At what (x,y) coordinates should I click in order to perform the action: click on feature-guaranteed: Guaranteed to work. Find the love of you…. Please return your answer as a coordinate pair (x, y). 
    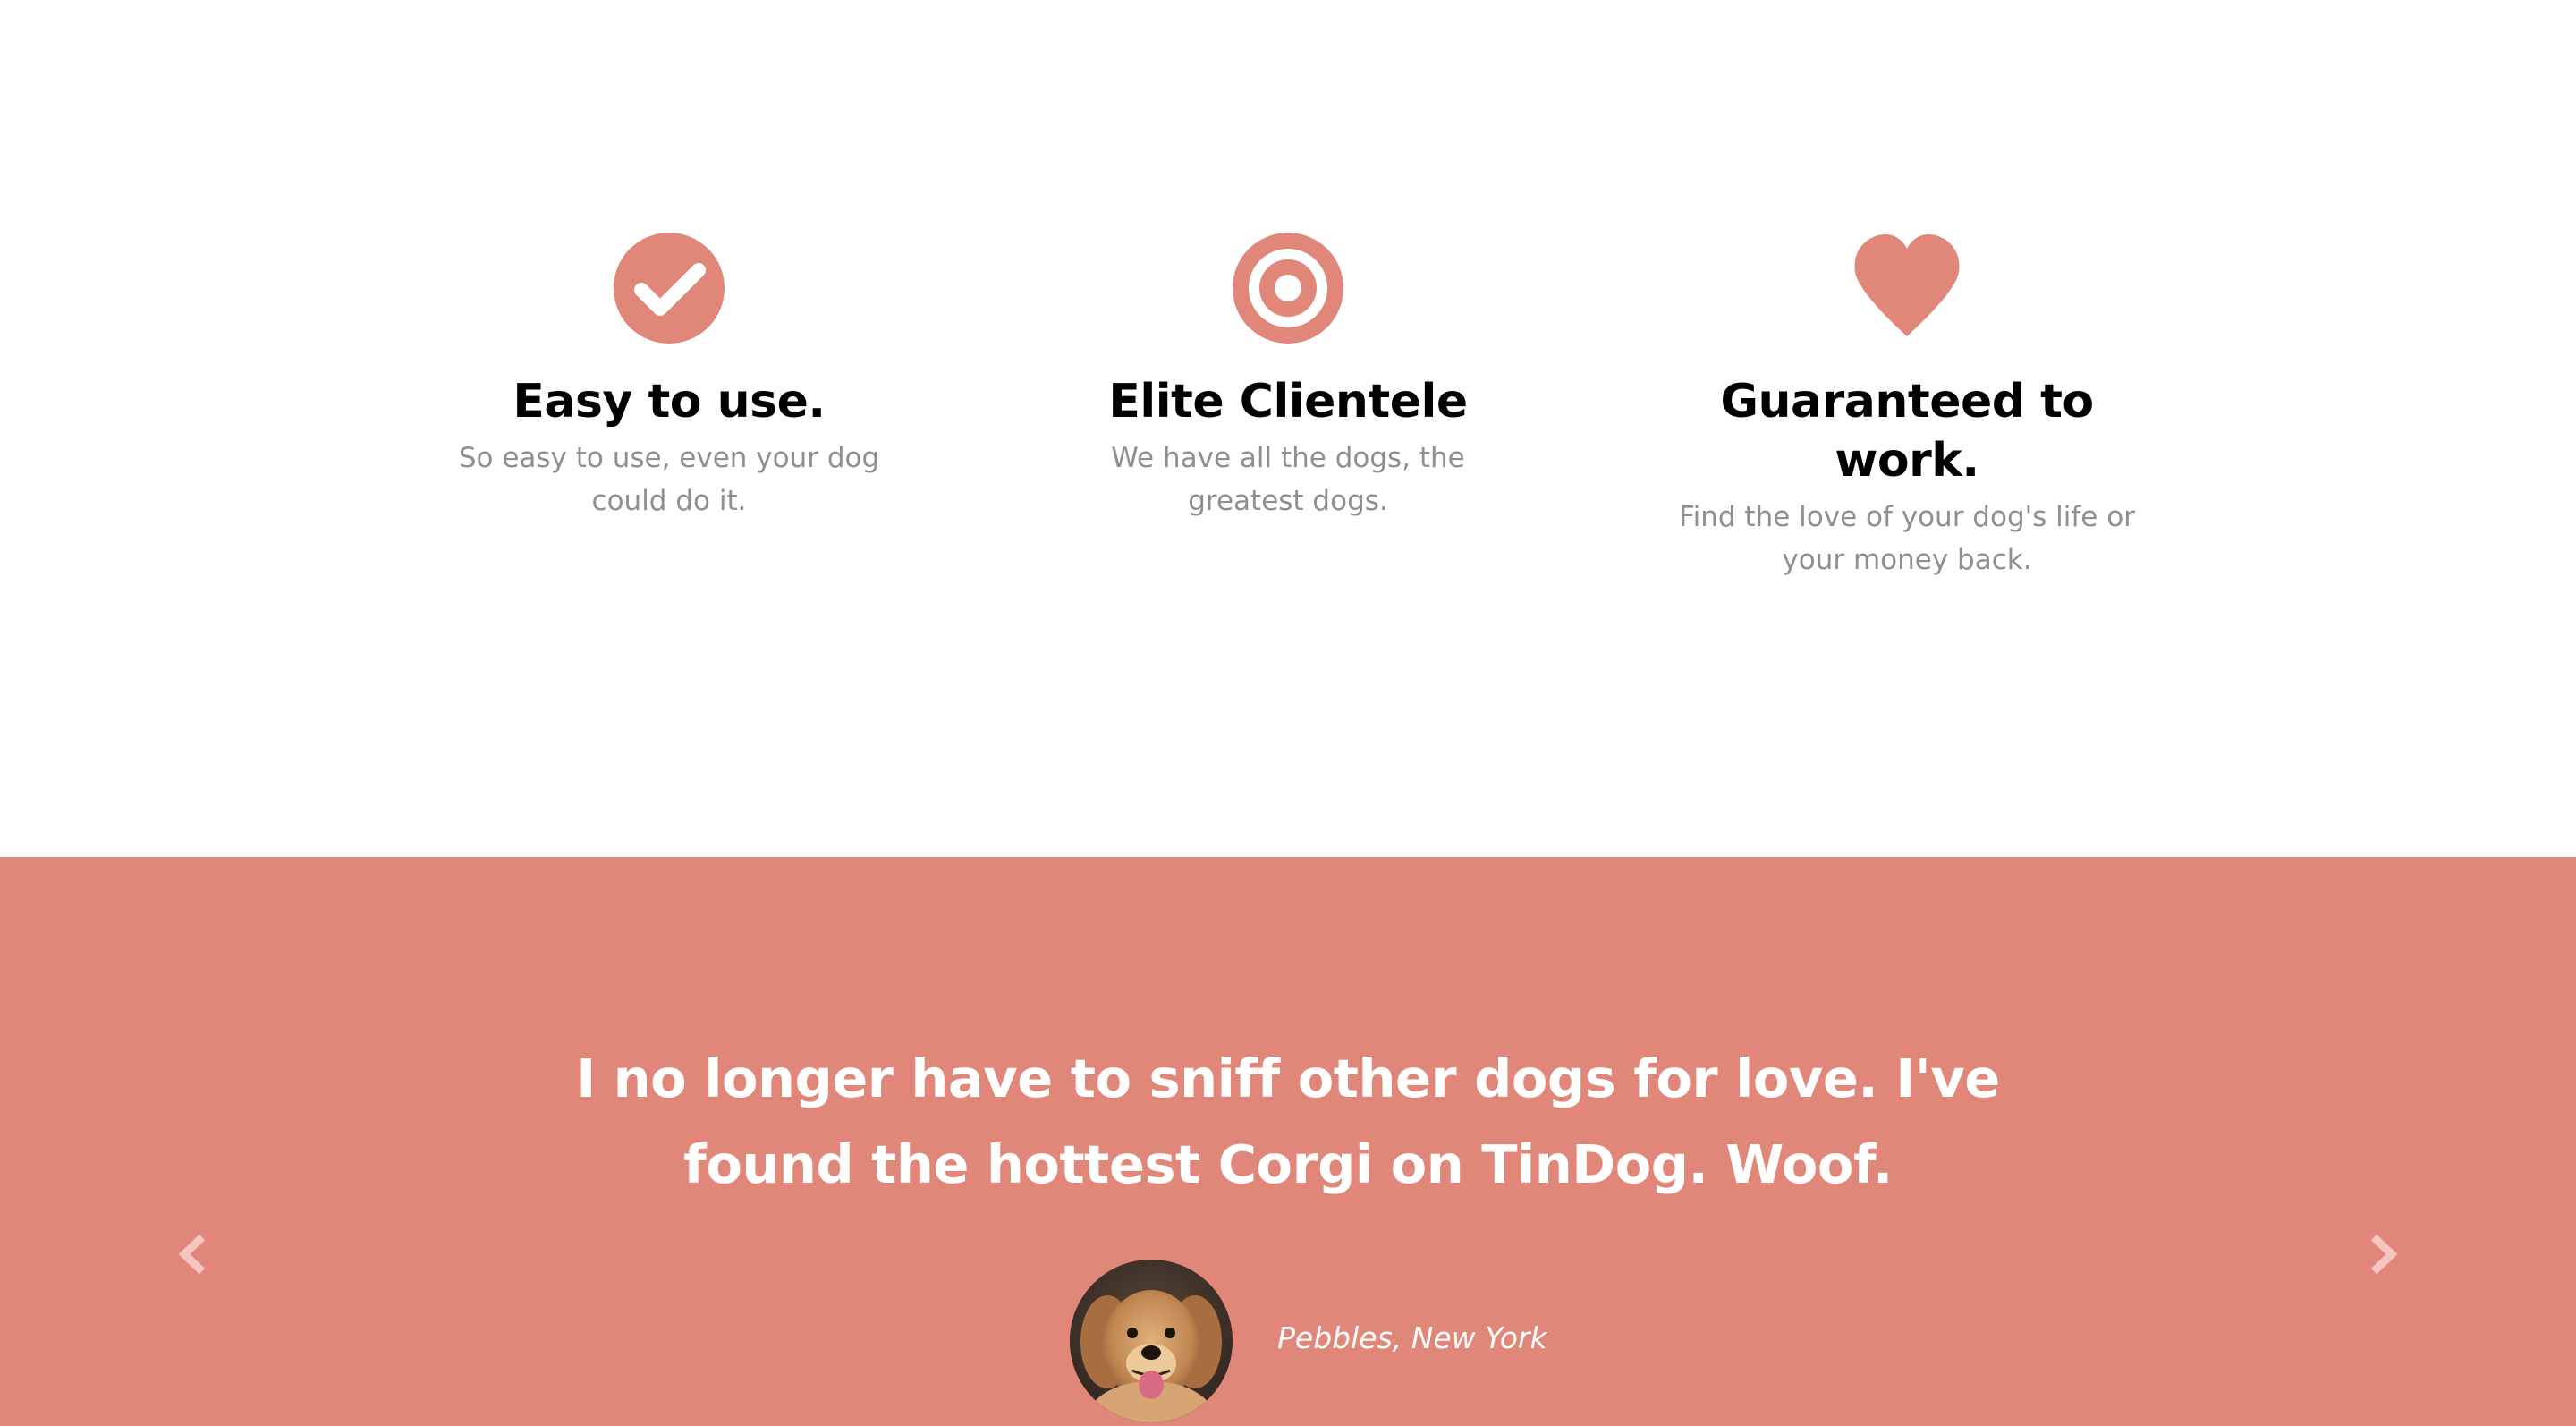
    Looking at the image, I should click on (1907, 406).